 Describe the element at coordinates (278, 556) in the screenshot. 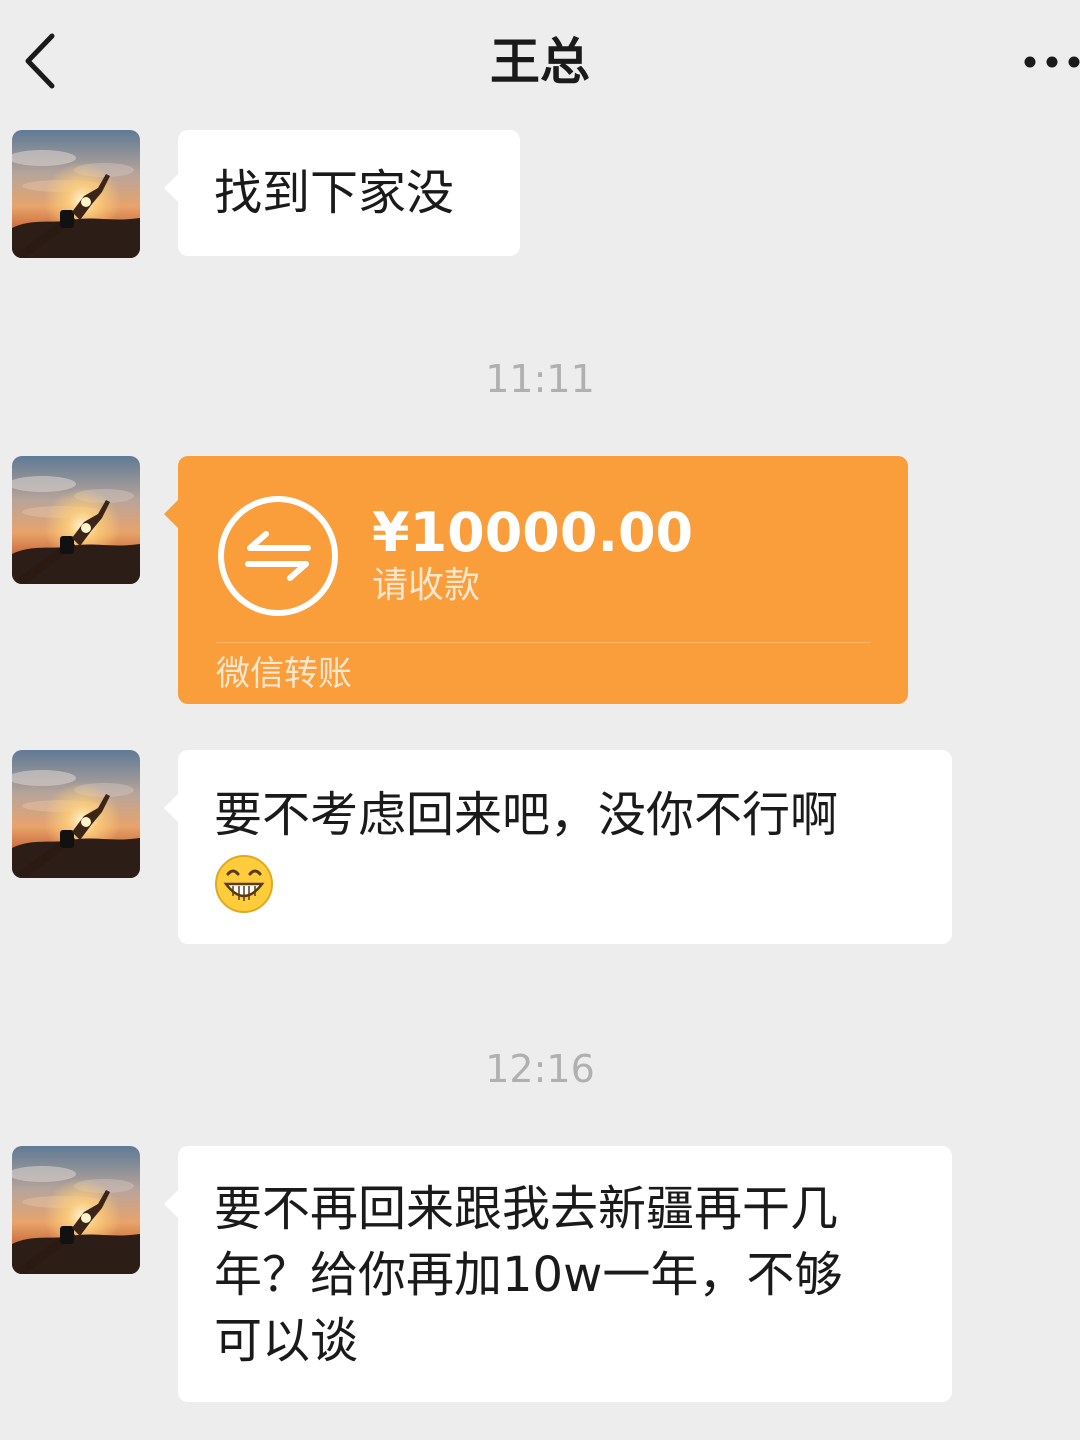

I see `transfer-arrows-icon` at that location.